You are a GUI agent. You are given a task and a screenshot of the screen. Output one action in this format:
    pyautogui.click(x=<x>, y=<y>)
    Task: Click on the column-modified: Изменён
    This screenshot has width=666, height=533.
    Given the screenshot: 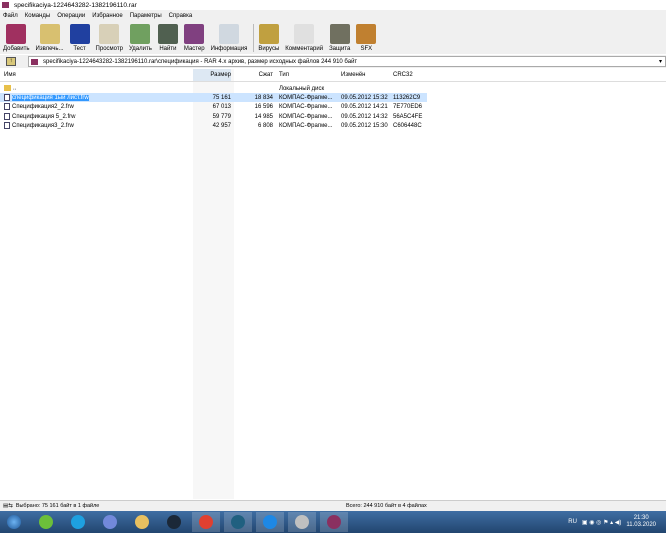 What is the action you would take?
    pyautogui.click(x=353, y=75)
    